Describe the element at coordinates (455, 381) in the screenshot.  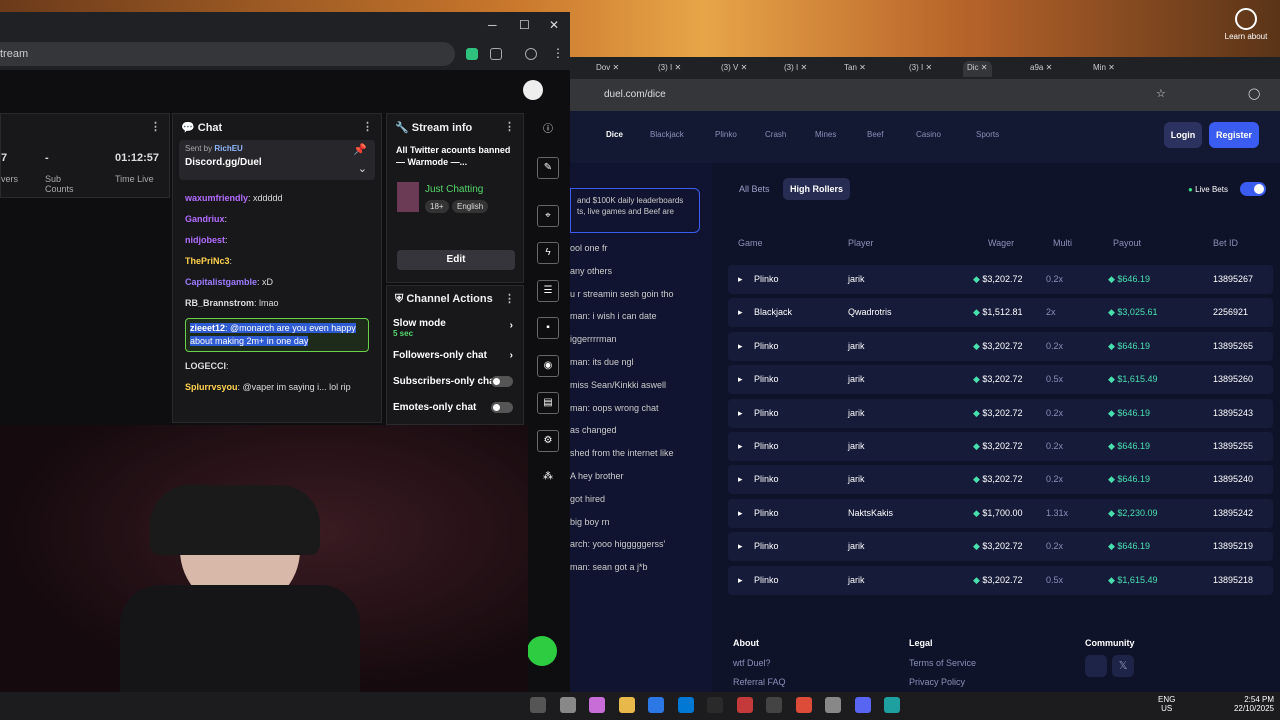
I see `subscribers-only-row: Subscribers-only chat` at that location.